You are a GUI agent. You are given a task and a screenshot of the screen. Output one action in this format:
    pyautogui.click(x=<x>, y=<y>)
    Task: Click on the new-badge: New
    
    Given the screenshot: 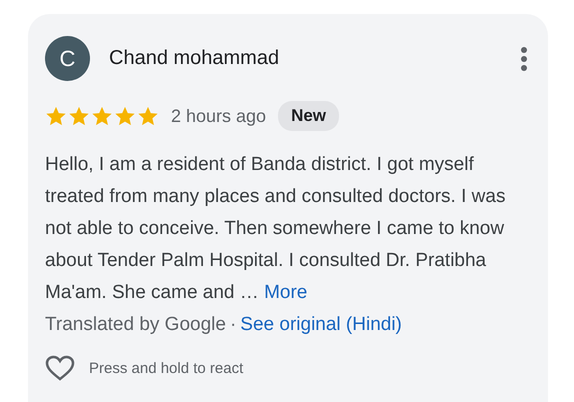 What is the action you would take?
    pyautogui.click(x=309, y=116)
    